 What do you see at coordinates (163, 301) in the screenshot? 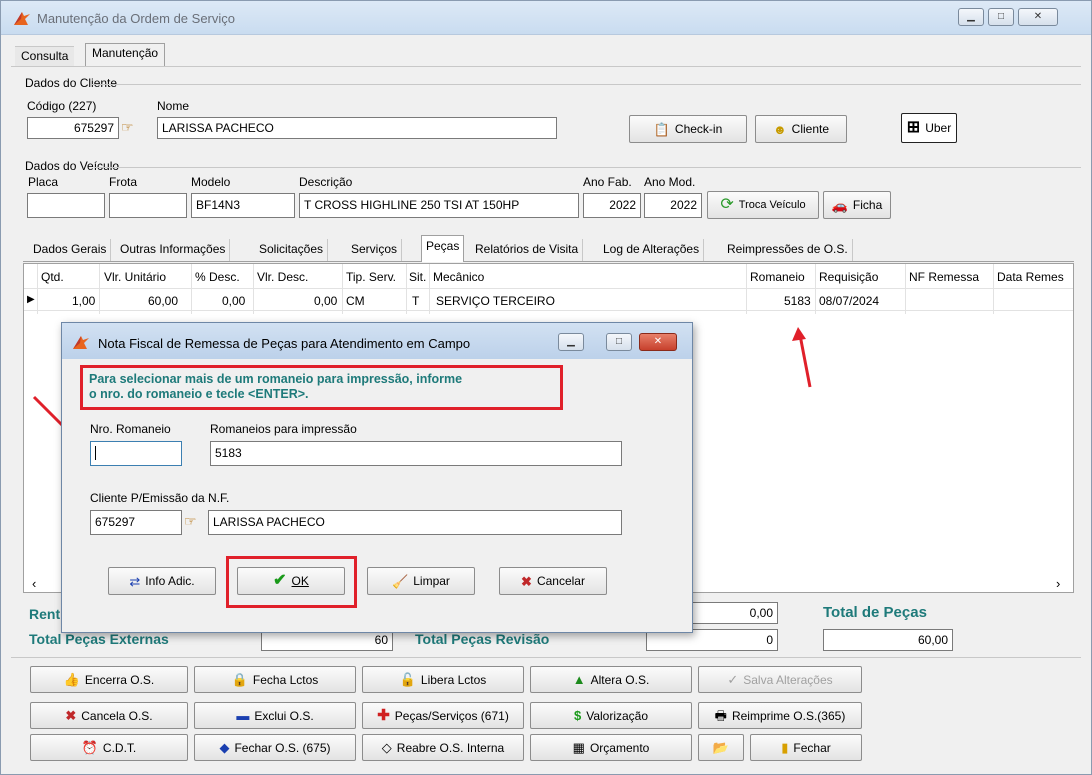
I see `cell-unit: 60,00` at bounding box center [163, 301].